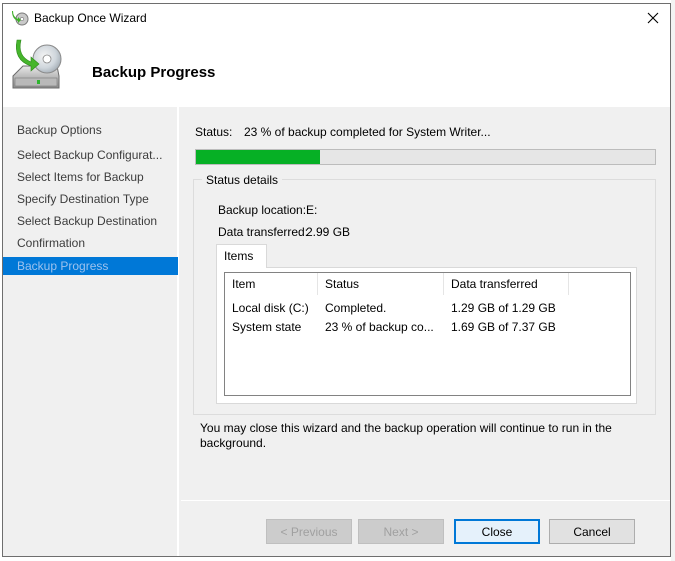 This screenshot has height=561, width=675. What do you see at coordinates (309, 531) in the screenshot?
I see `previous-button: < Previous` at bounding box center [309, 531].